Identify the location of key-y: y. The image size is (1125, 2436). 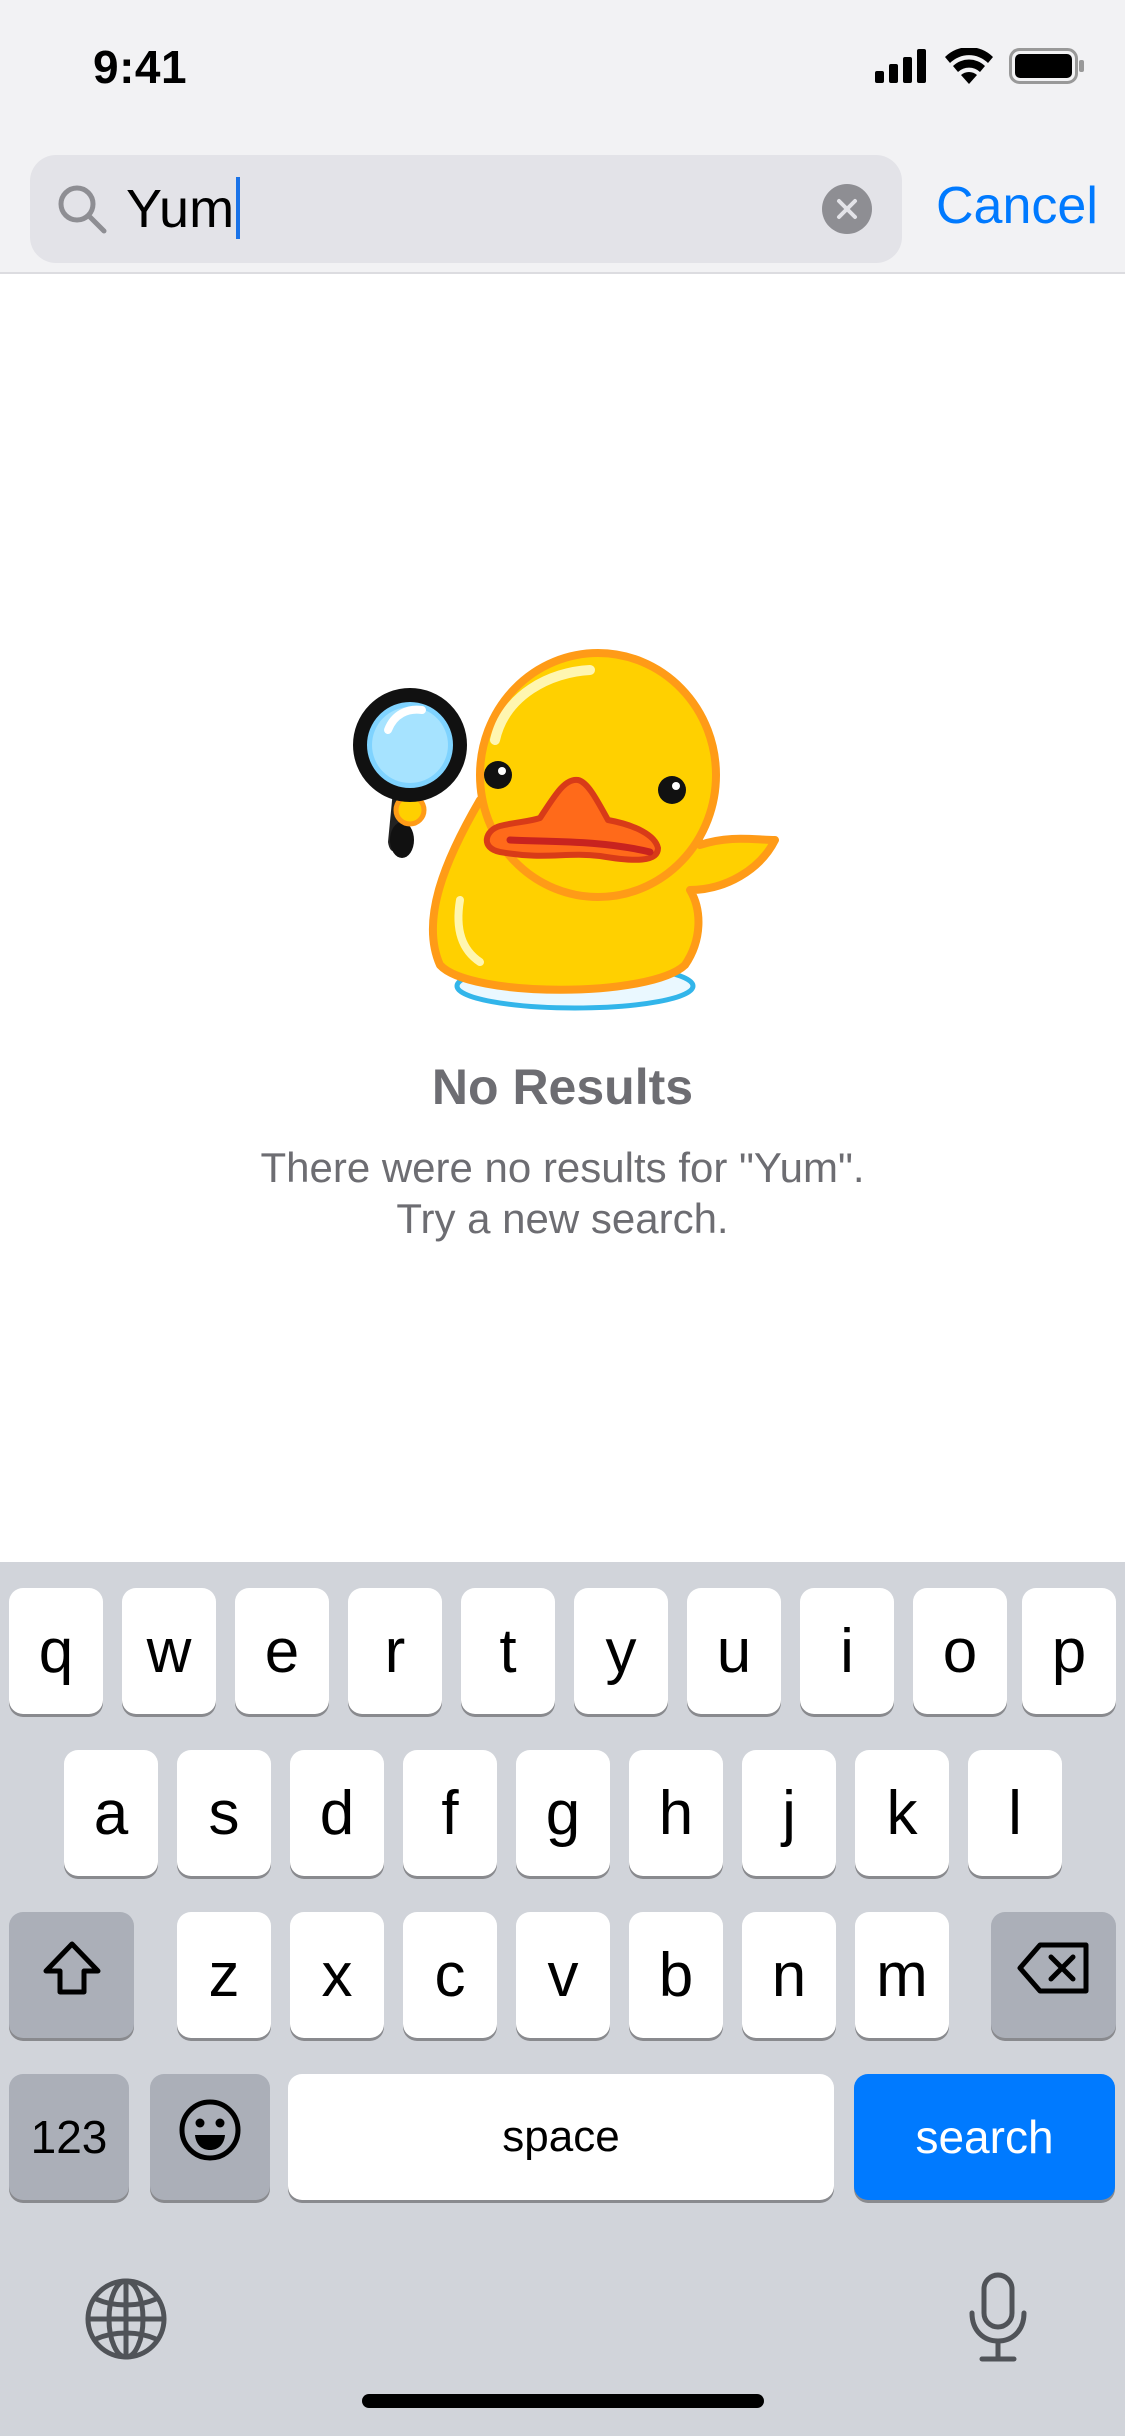
(621, 1651).